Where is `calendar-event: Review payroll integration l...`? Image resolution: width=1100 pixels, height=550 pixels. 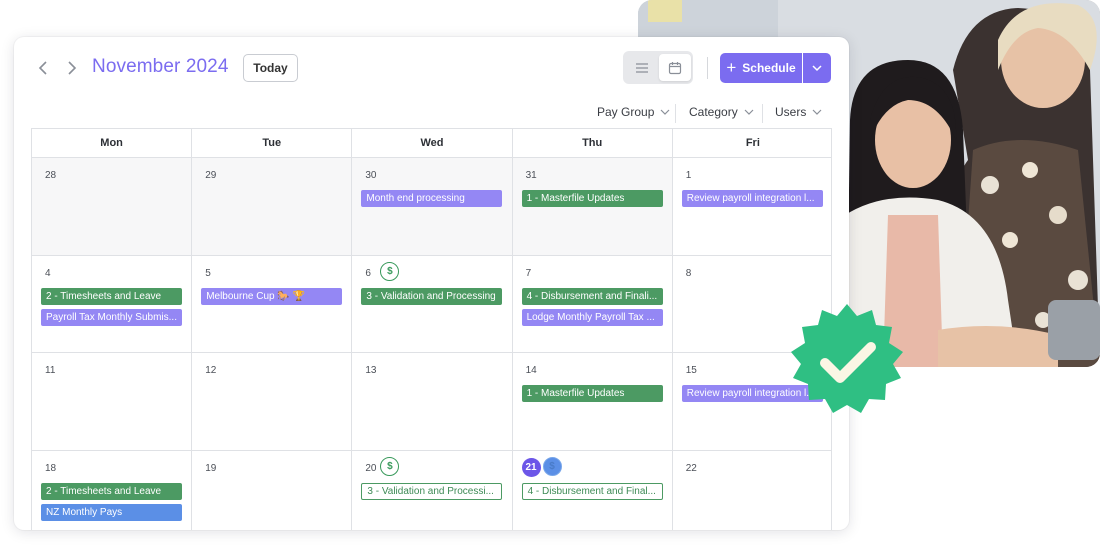 calendar-event: Review payroll integration l... is located at coordinates (752, 198).